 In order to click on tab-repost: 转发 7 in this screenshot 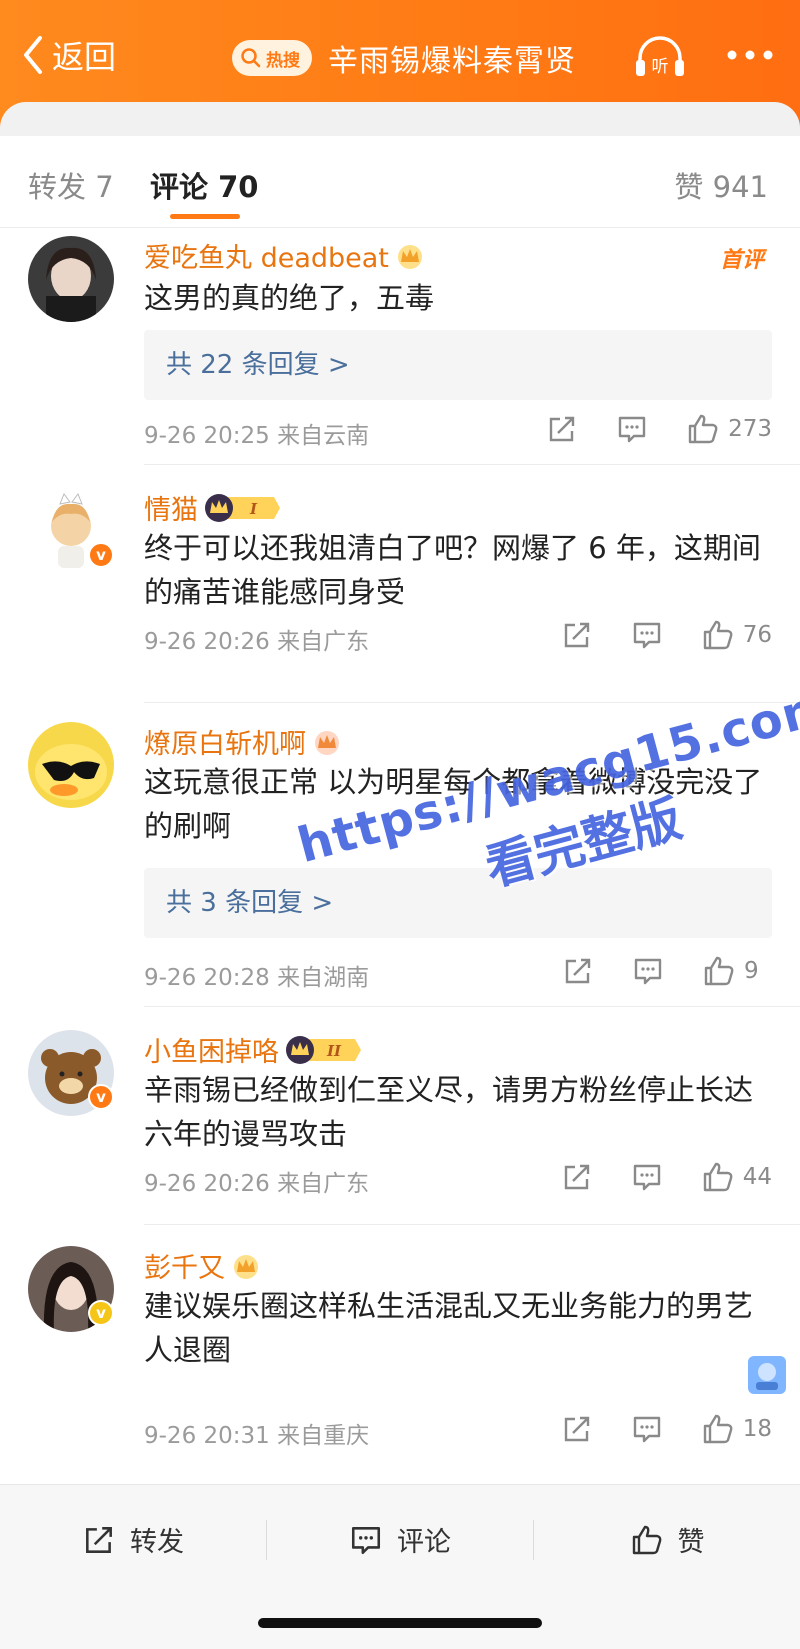, I will do `click(71, 185)`.